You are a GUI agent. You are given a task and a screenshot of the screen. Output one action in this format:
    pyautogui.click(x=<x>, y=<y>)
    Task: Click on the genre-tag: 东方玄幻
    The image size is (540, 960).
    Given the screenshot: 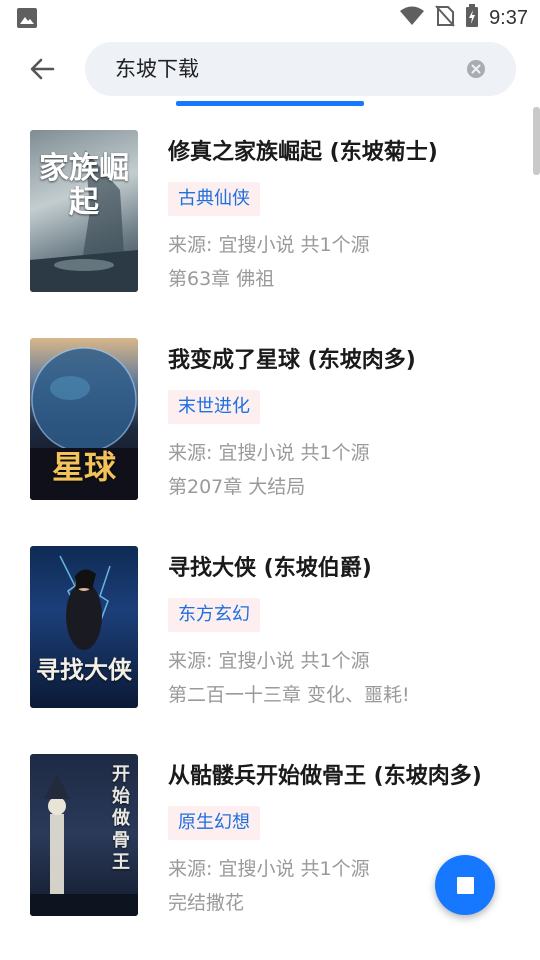 What is the action you would take?
    pyautogui.click(x=214, y=615)
    